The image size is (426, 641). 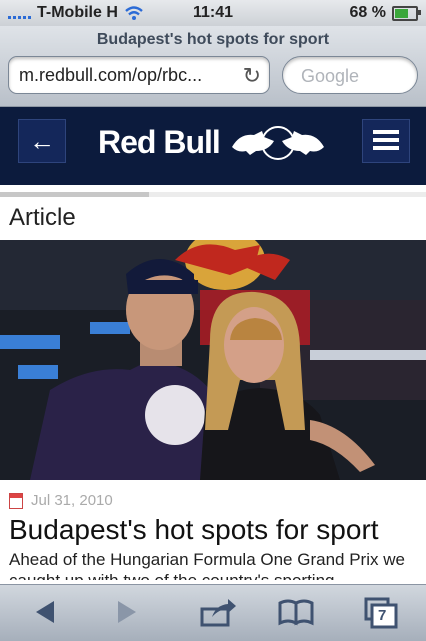 What do you see at coordinates (213, 13) in the screenshot?
I see `status-bar: T-Mobile H 11:41 68 %` at bounding box center [213, 13].